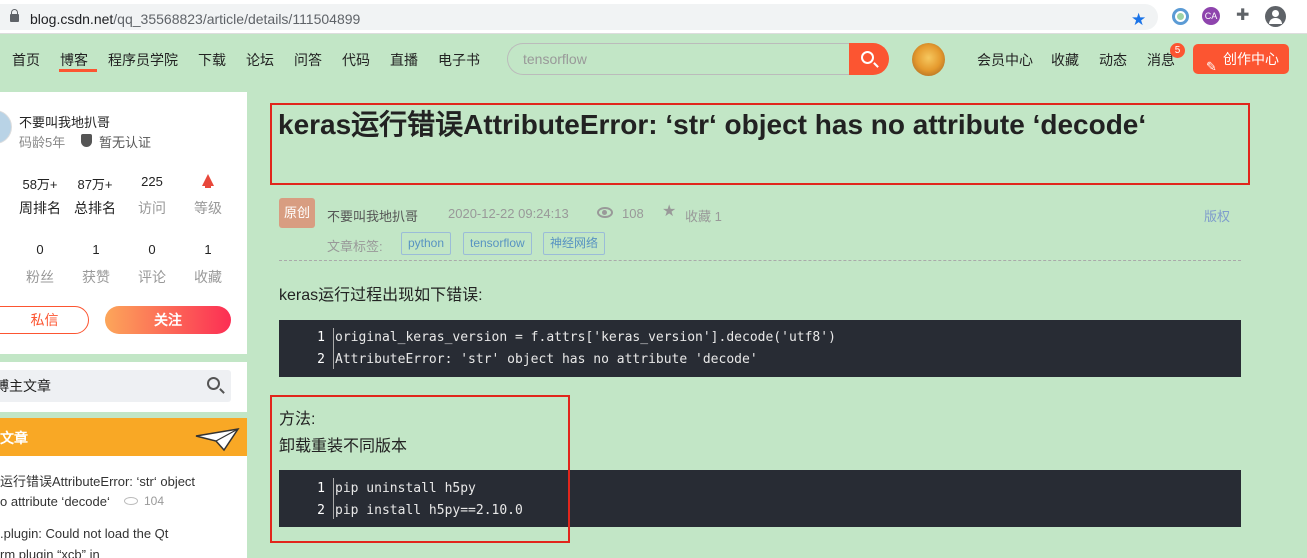  I want to click on user-avatar, so click(928, 59).